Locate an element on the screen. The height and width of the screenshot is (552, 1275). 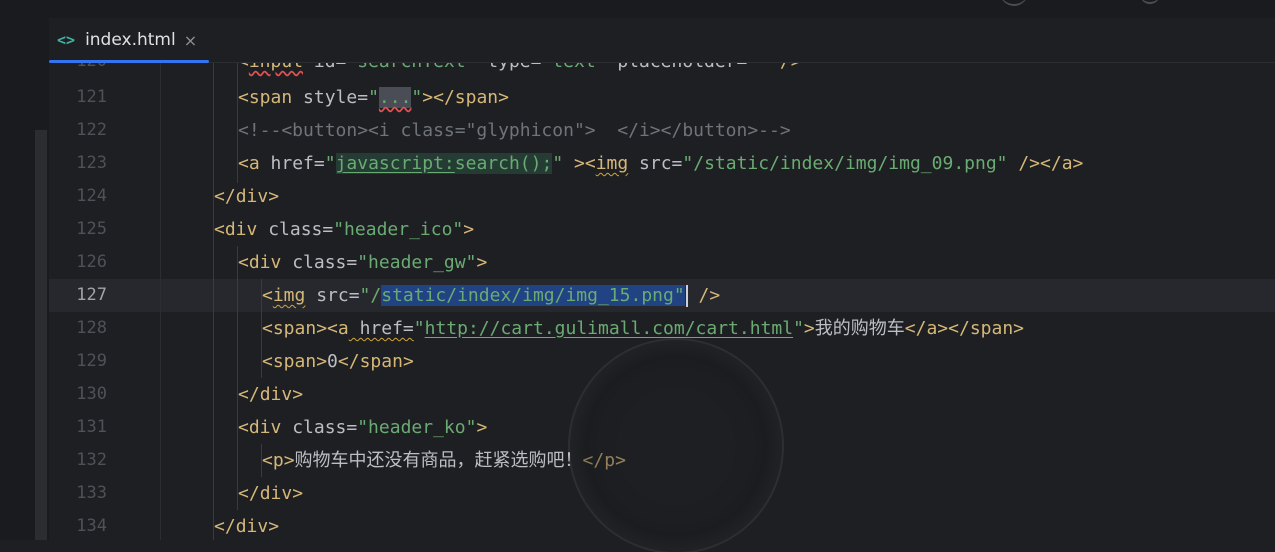
code-token: 我的购物车 is located at coordinates (859, 328).